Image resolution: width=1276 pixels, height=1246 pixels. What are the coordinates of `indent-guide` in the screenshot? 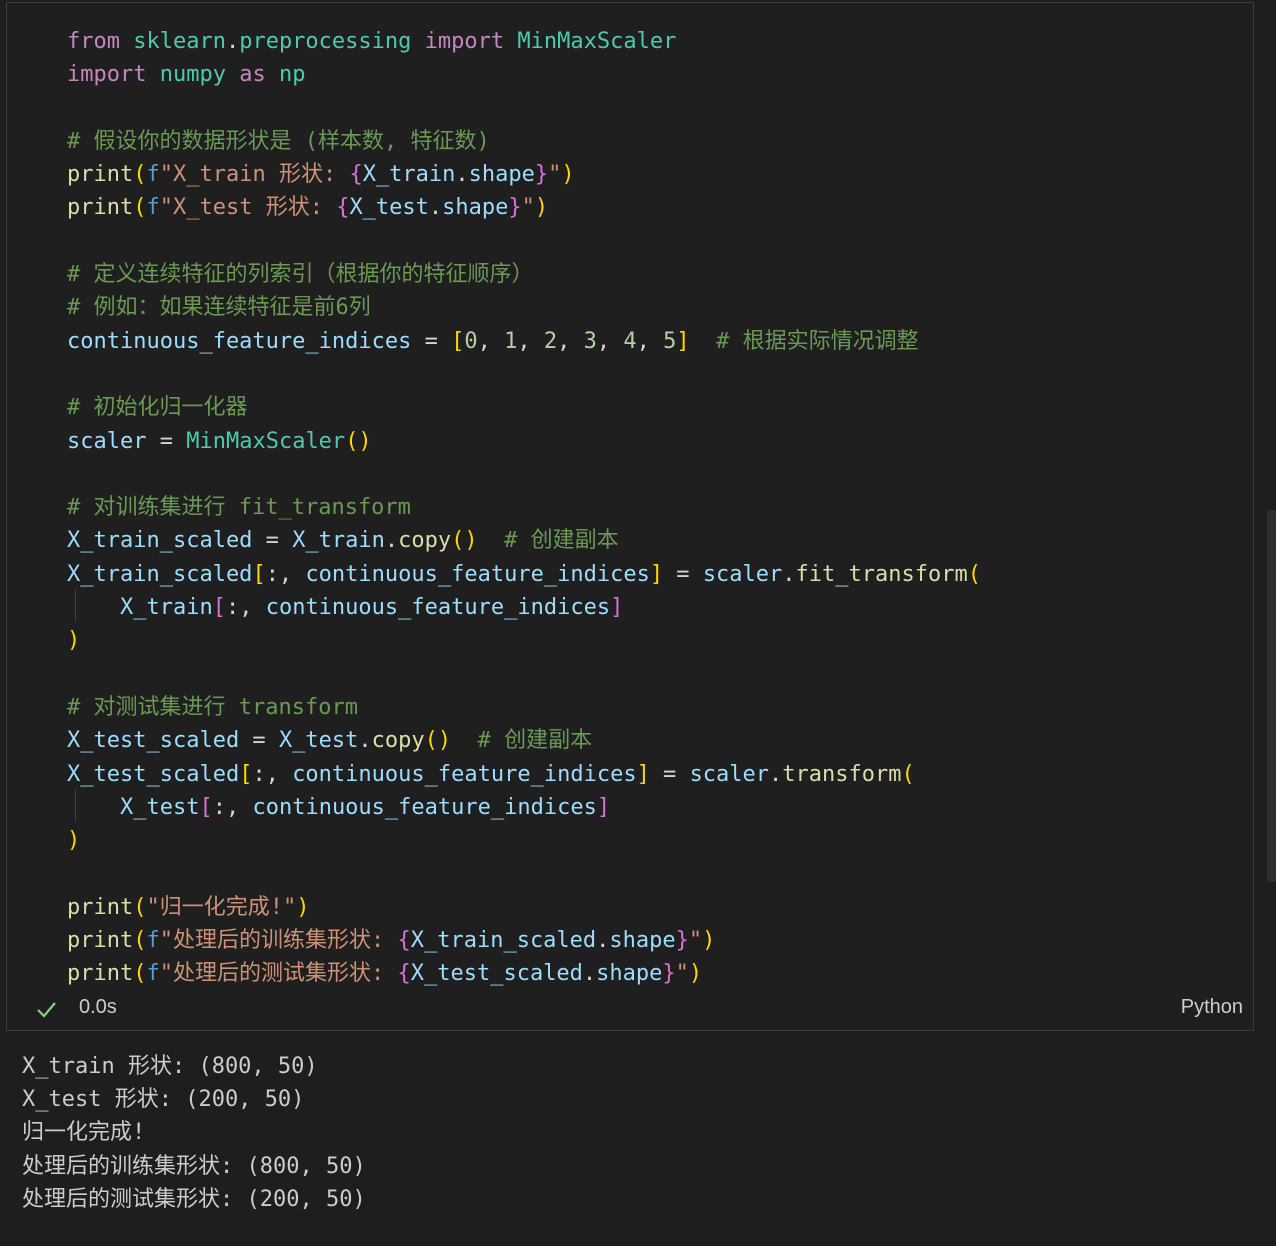 It's located at (75, 805).